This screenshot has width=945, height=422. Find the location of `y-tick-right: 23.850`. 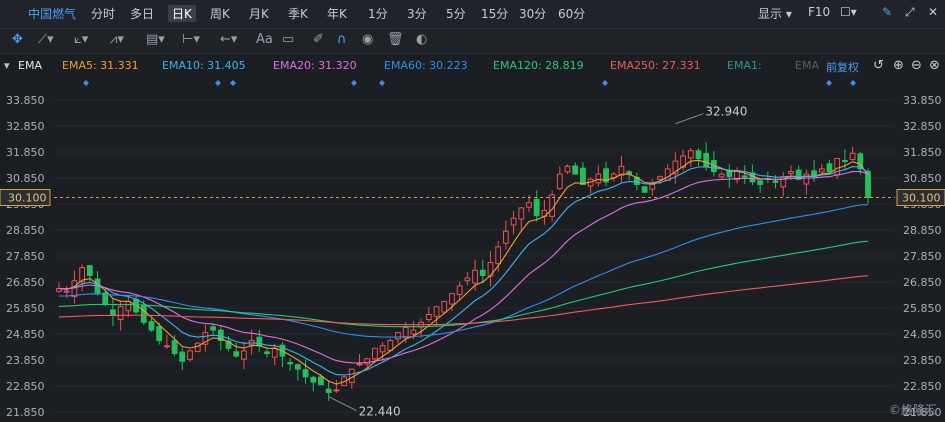

y-tick-right: 23.850 is located at coordinates (922, 360).